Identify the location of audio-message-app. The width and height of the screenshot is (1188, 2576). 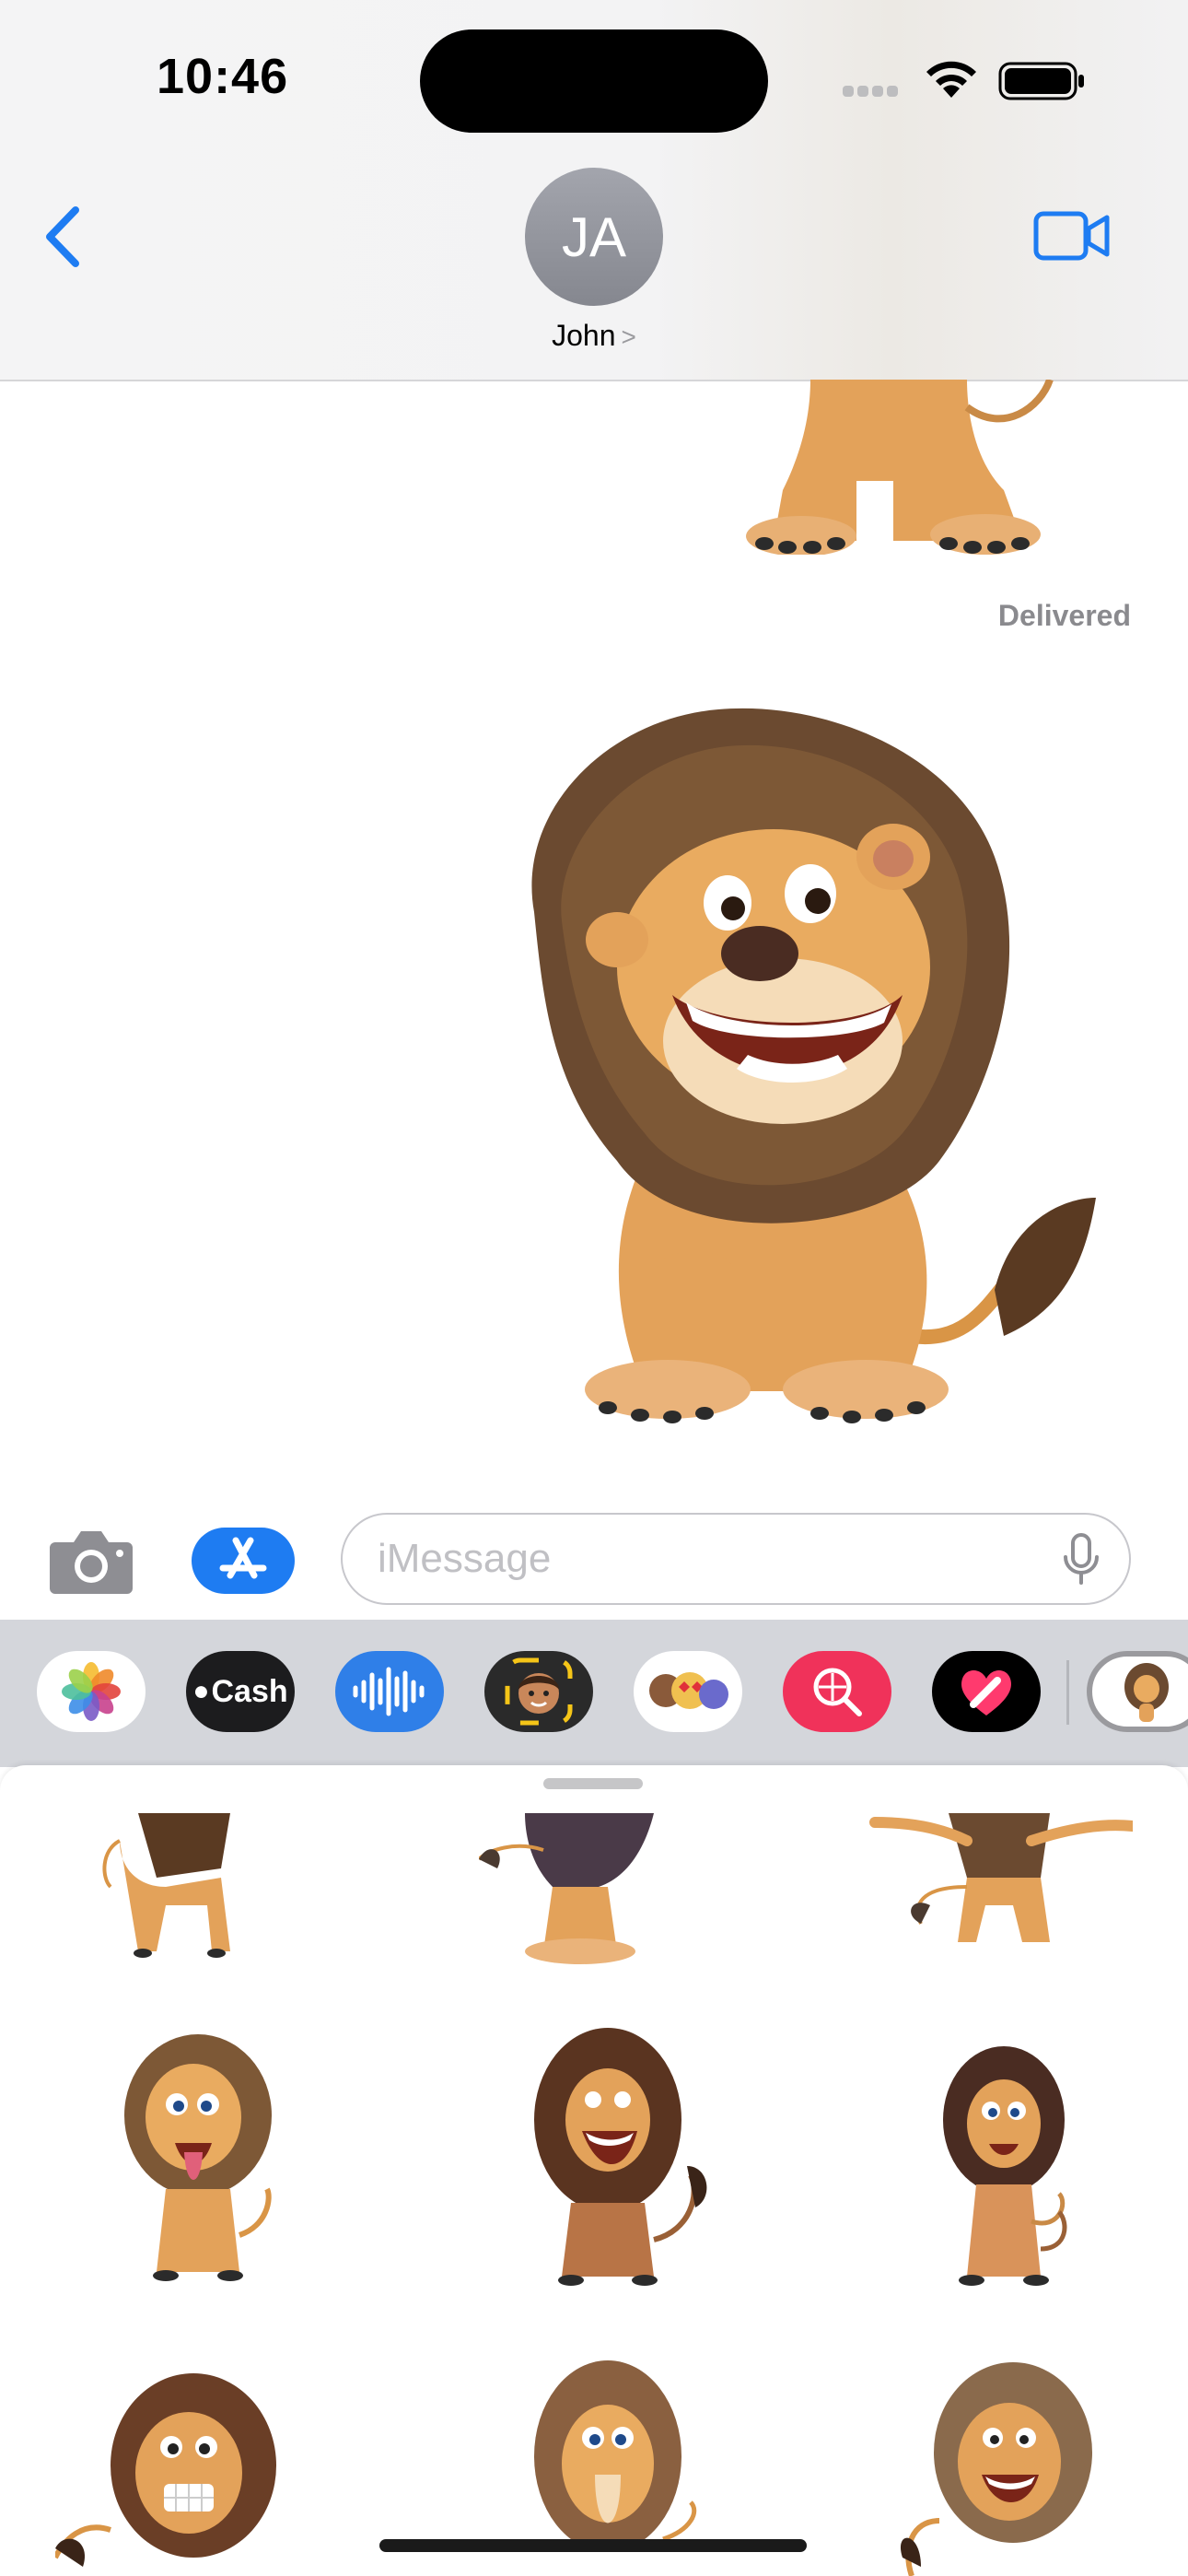
(389, 1691).